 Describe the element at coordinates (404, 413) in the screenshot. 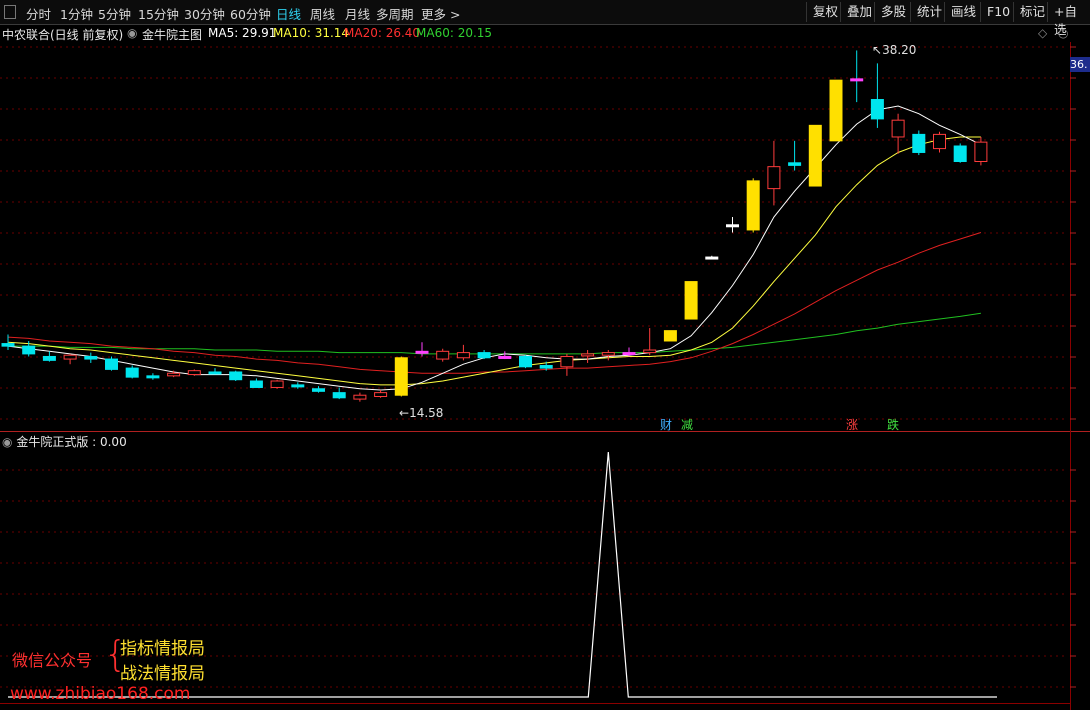

I see `low-arrow-icon: ←` at that location.